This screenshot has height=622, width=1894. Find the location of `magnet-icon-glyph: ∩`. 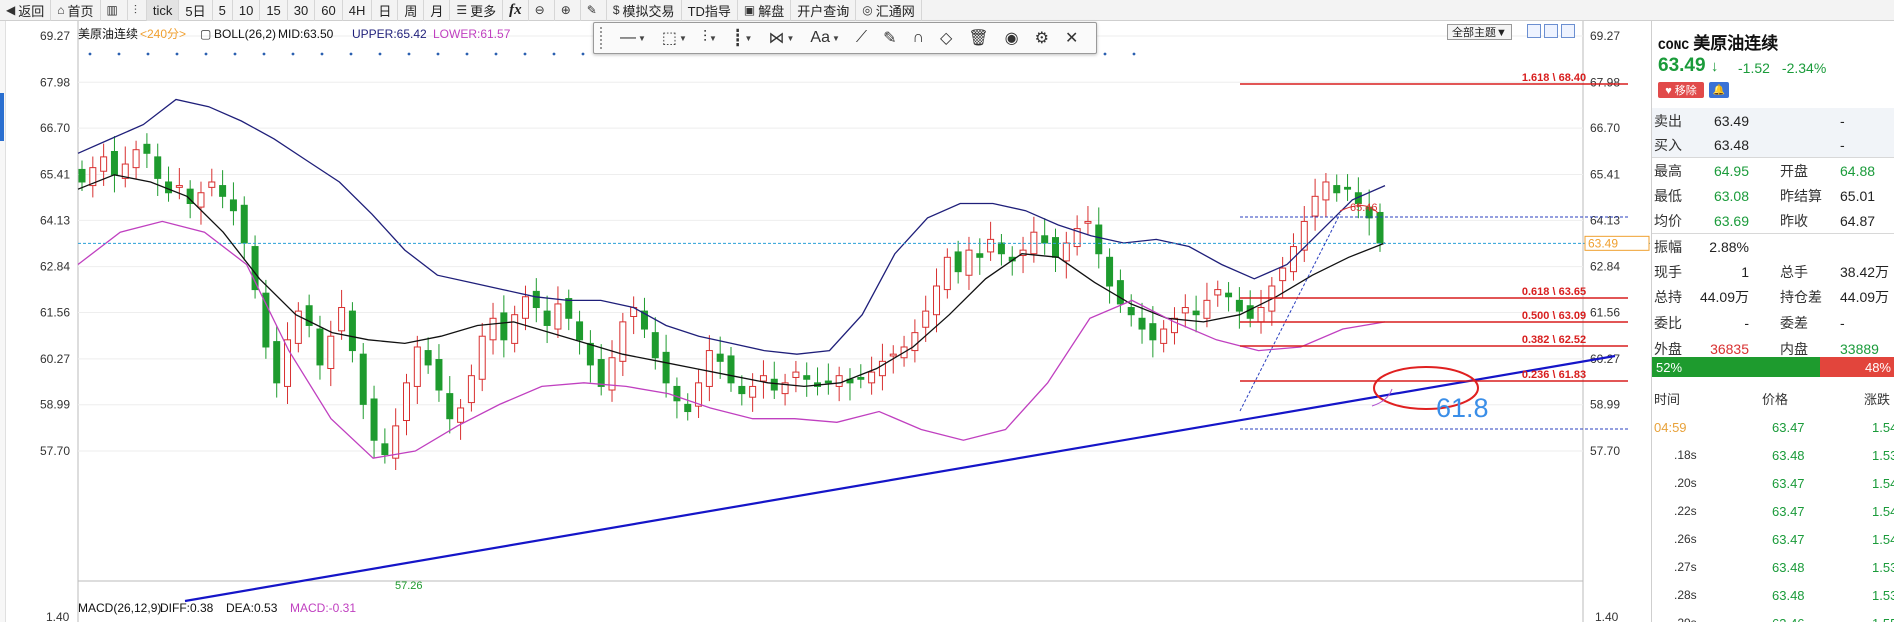

magnet-icon-glyph: ∩ is located at coordinates (918, 37).